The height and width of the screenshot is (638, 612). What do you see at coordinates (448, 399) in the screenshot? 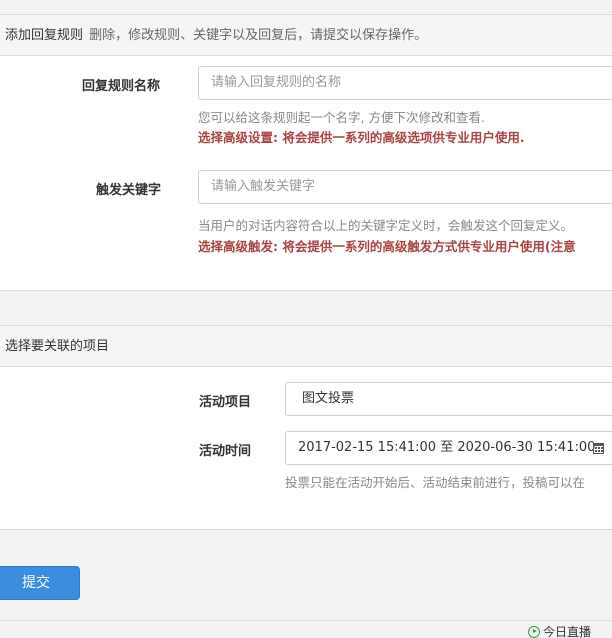
I see `activity-select: 图文投票` at bounding box center [448, 399].